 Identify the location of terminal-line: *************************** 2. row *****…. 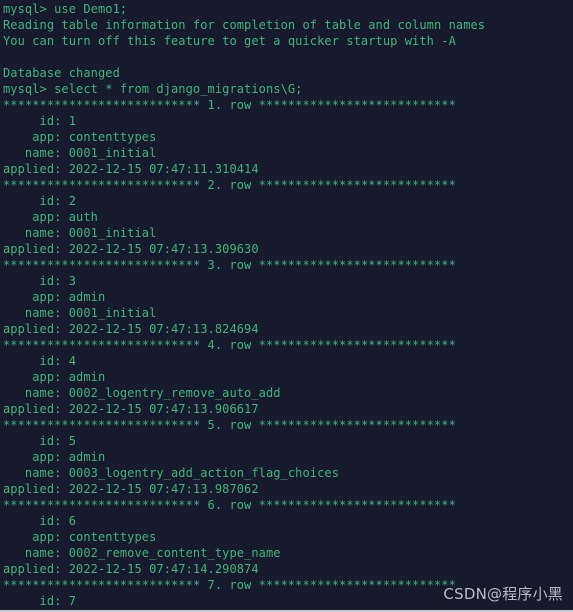
(229, 185).